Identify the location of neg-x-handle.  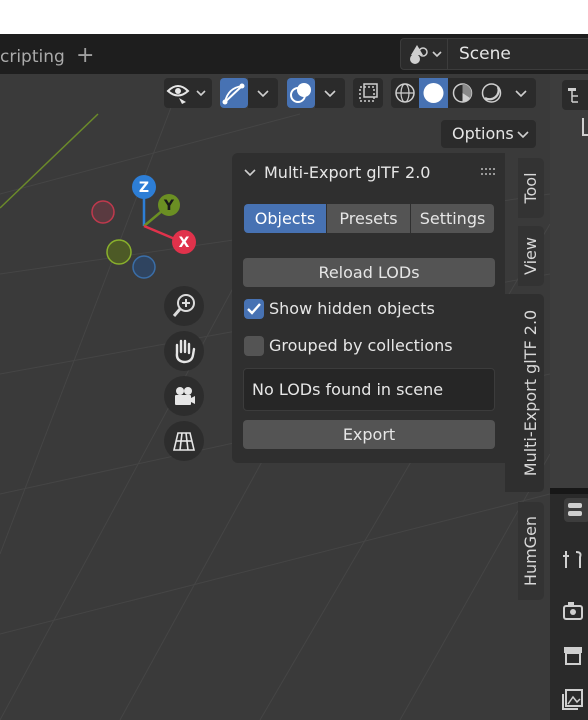
(103, 212).